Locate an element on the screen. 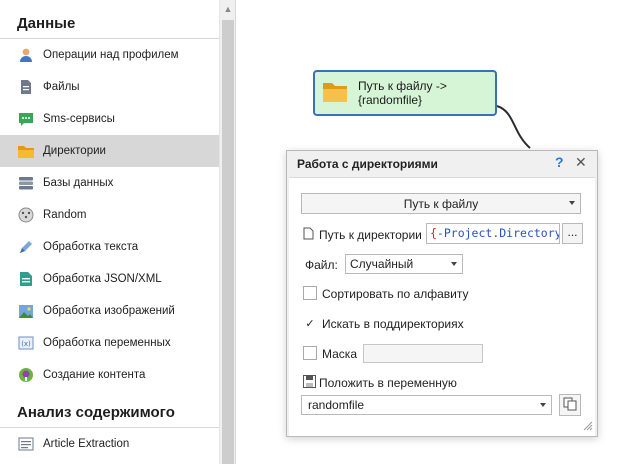 This screenshot has width=622, height=464. mask-checkbox is located at coordinates (310, 353).